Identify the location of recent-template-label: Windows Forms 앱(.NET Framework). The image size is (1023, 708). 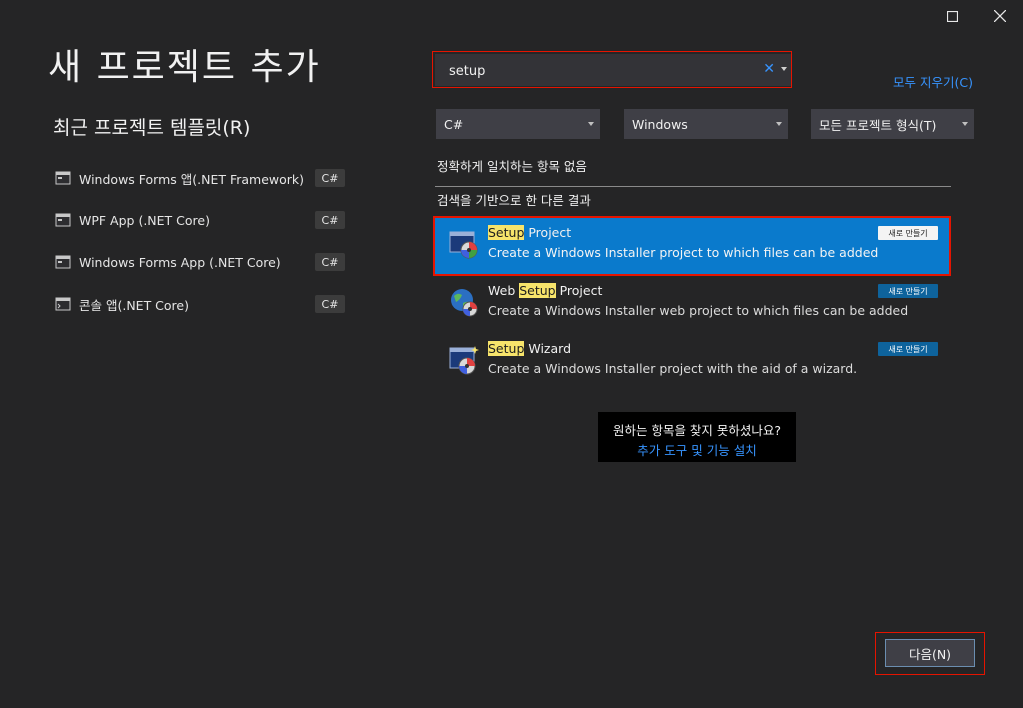
(192, 179).